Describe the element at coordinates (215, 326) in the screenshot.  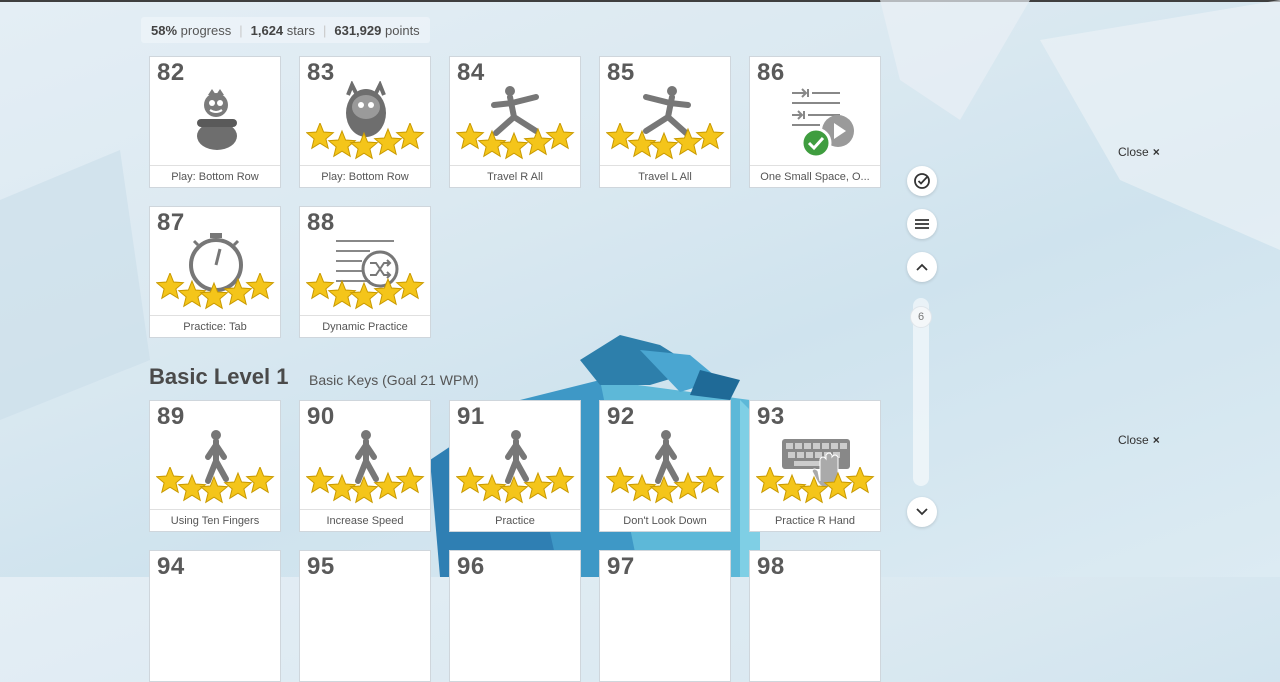
I see `lesson-label: Practice: Tab` at that location.